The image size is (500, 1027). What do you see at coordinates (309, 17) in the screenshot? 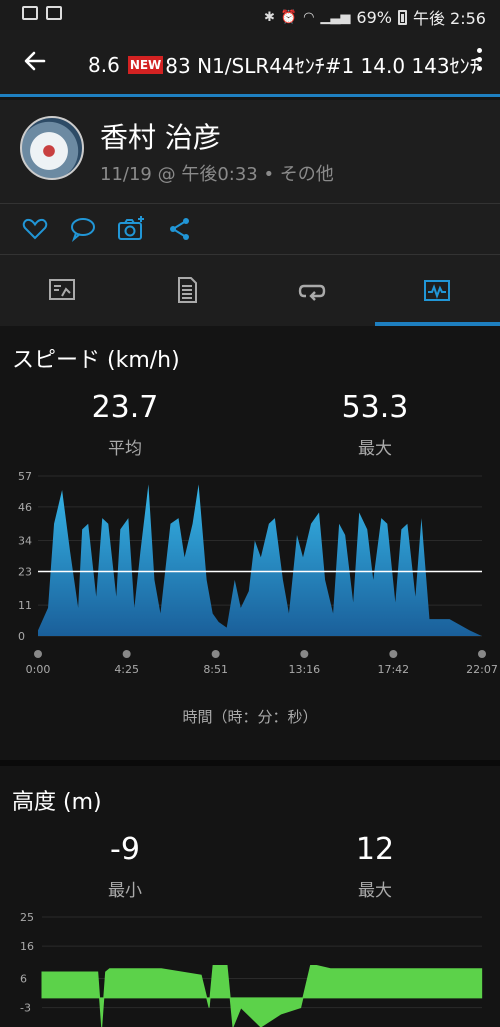
I see `wifi-icon: ◠` at bounding box center [309, 17].